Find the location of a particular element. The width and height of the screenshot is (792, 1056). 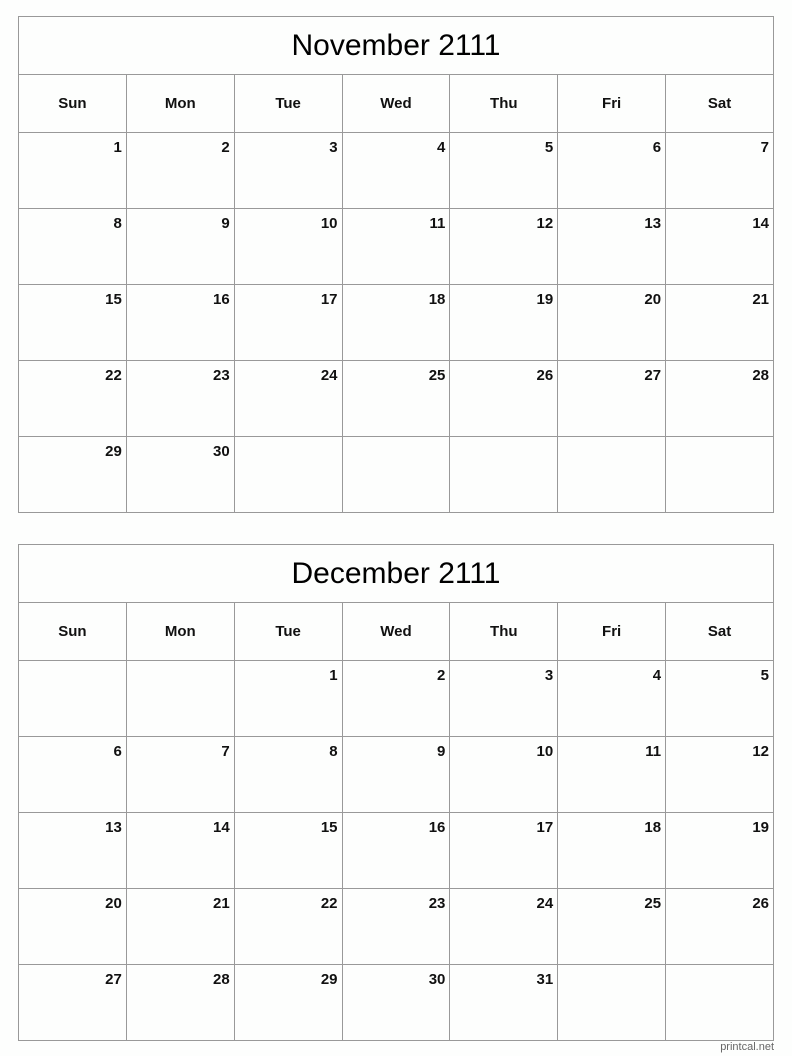

day-cell: 16 is located at coordinates (180, 322).